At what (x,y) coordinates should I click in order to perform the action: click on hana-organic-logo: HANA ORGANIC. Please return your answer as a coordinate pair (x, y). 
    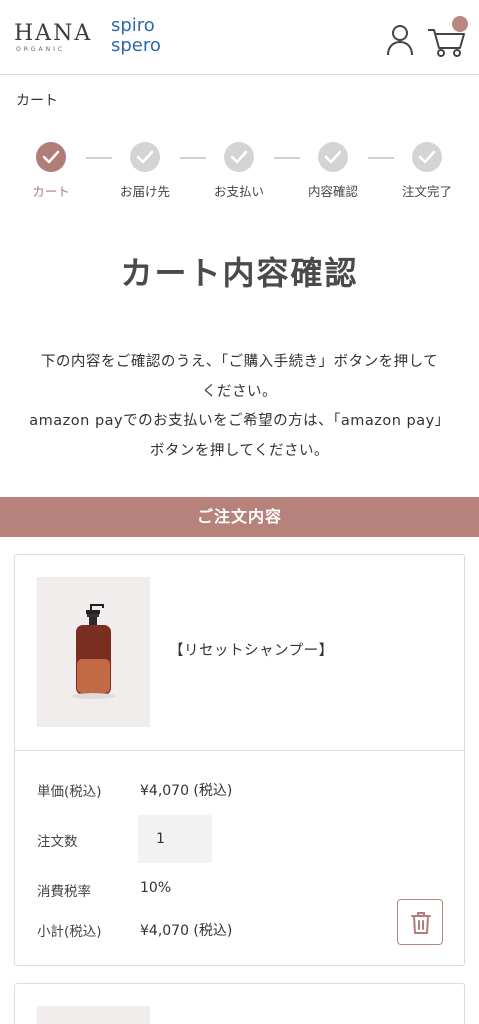
    Looking at the image, I should click on (52, 38).